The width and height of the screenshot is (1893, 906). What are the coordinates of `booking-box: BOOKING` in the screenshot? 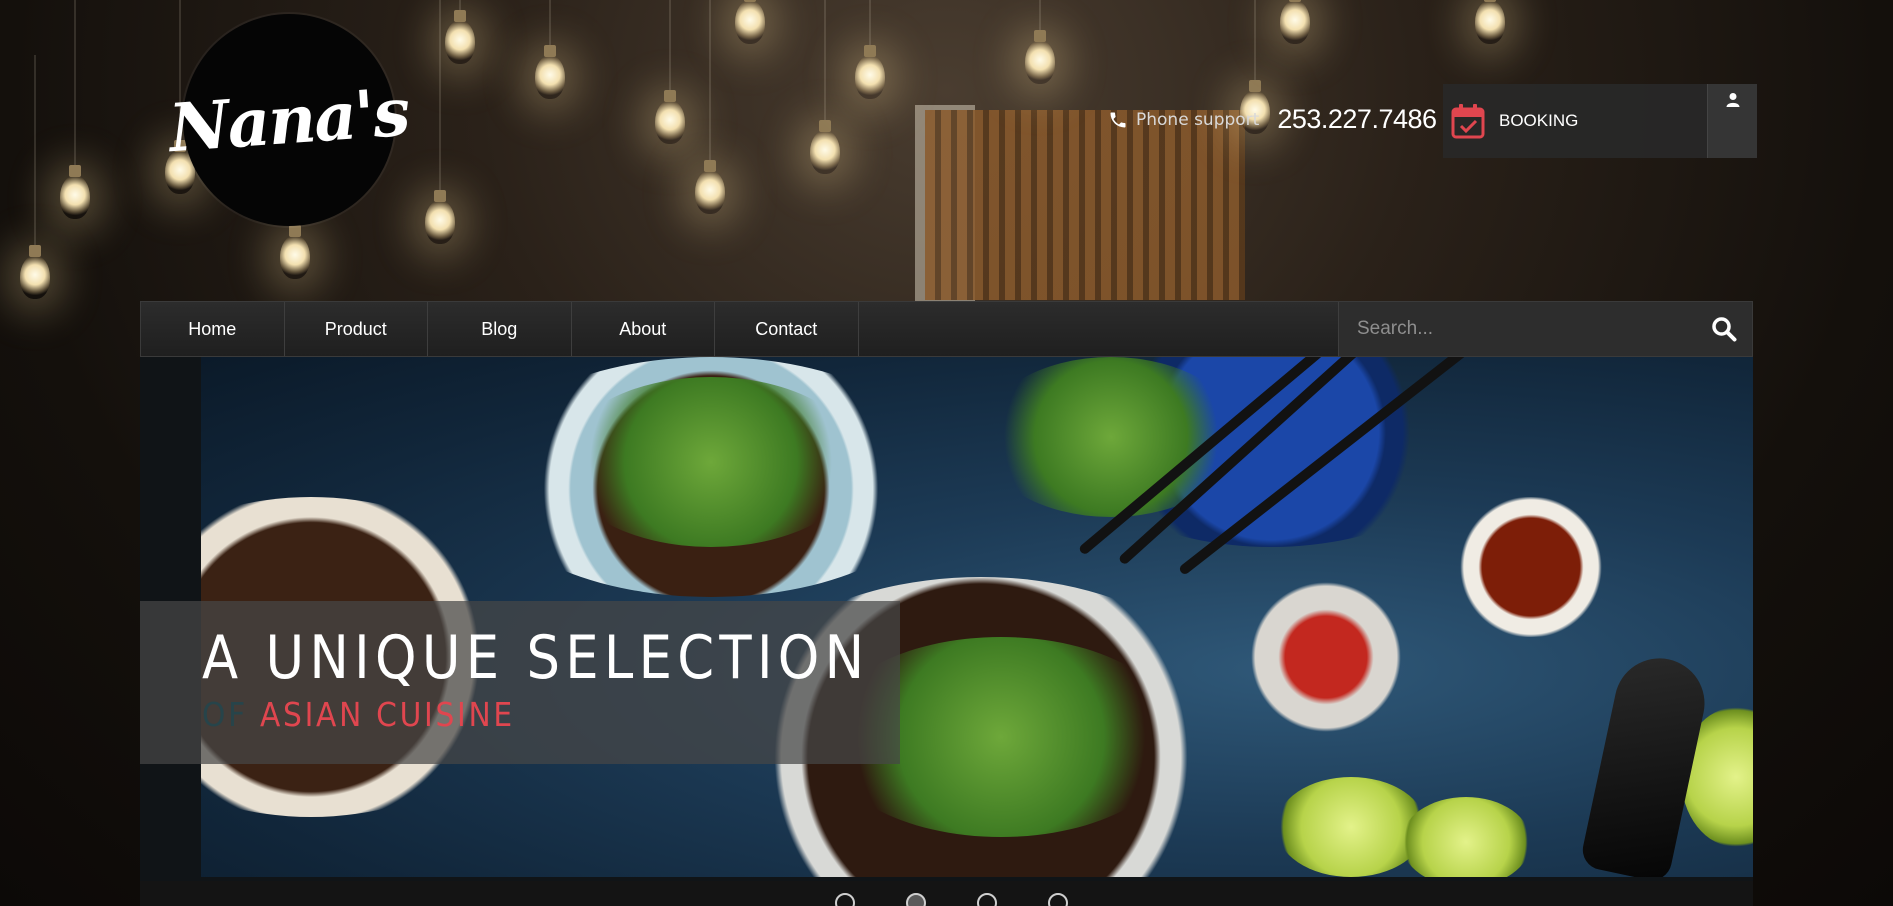 It's located at (1600, 121).